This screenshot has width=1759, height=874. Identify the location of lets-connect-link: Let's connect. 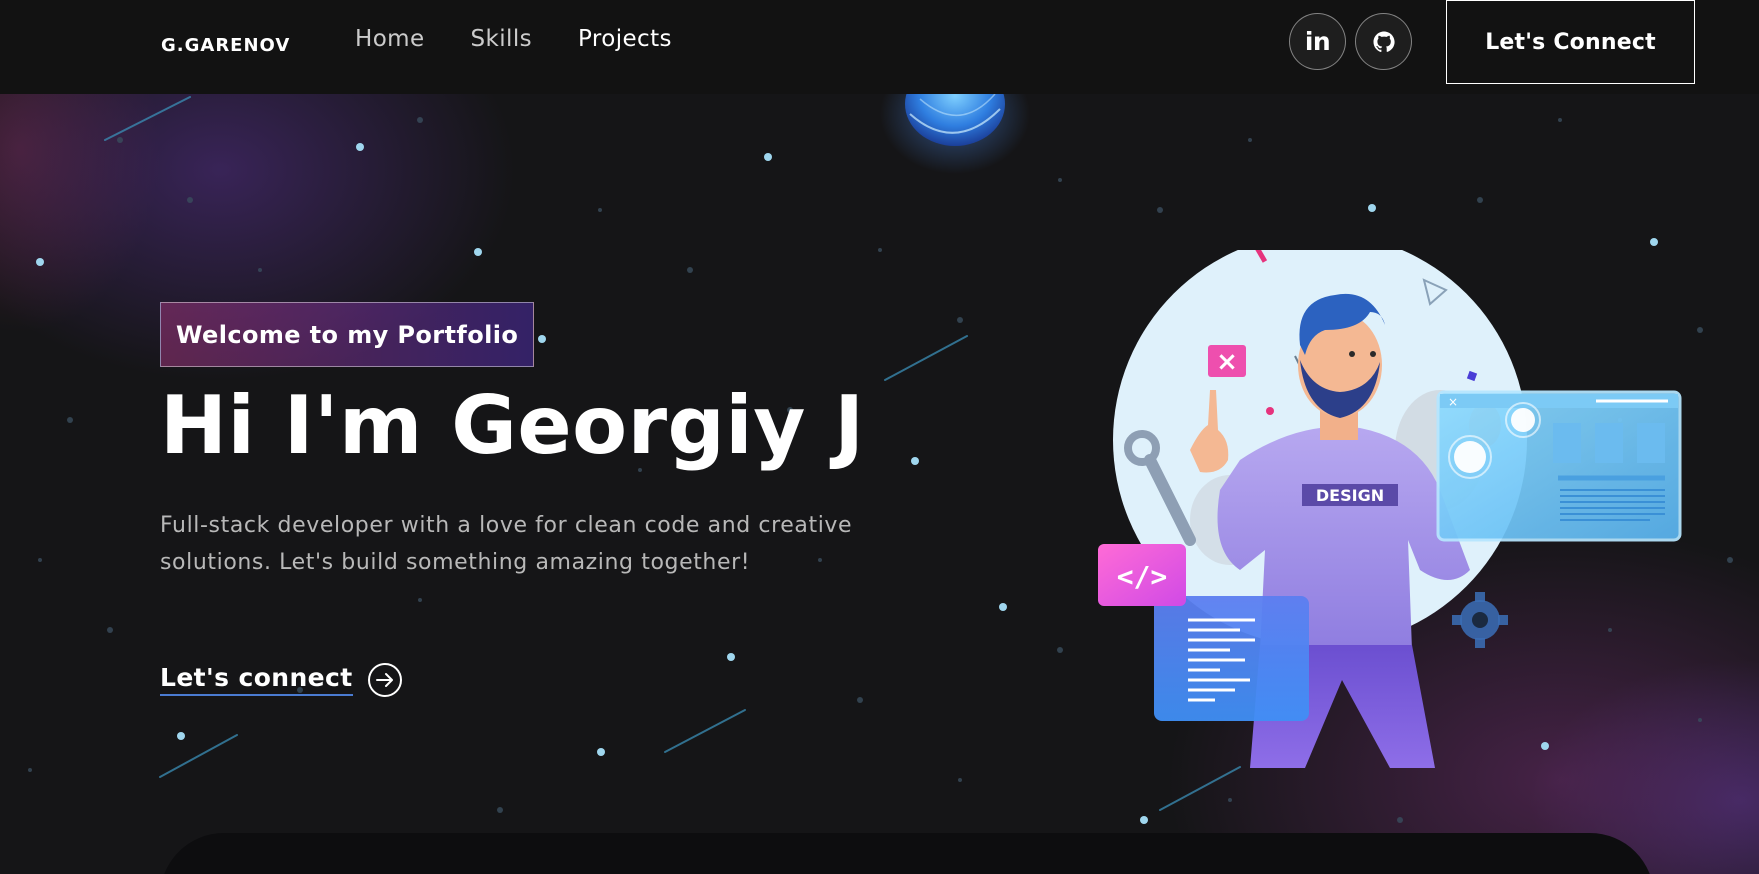
(281, 680).